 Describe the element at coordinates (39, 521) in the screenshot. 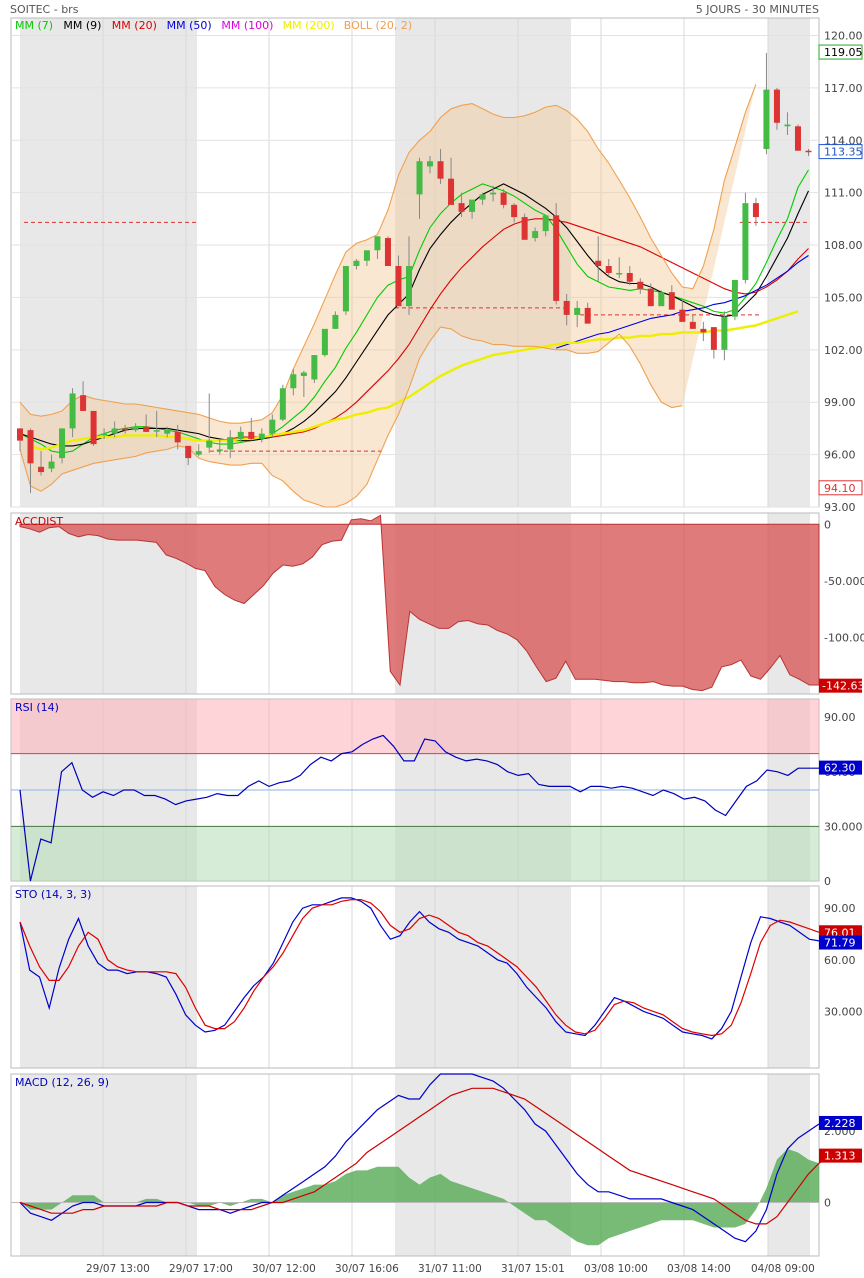

I see `accdist-title: ACCDIST` at that location.